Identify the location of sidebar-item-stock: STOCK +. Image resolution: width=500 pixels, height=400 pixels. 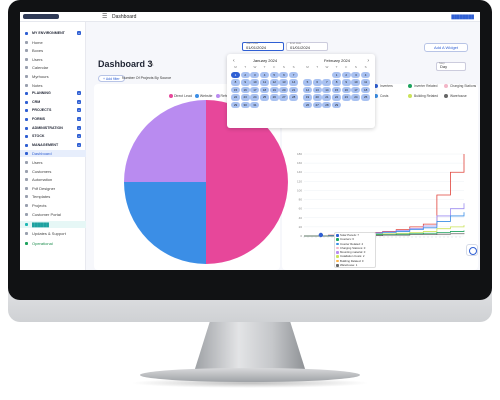
(53, 136).